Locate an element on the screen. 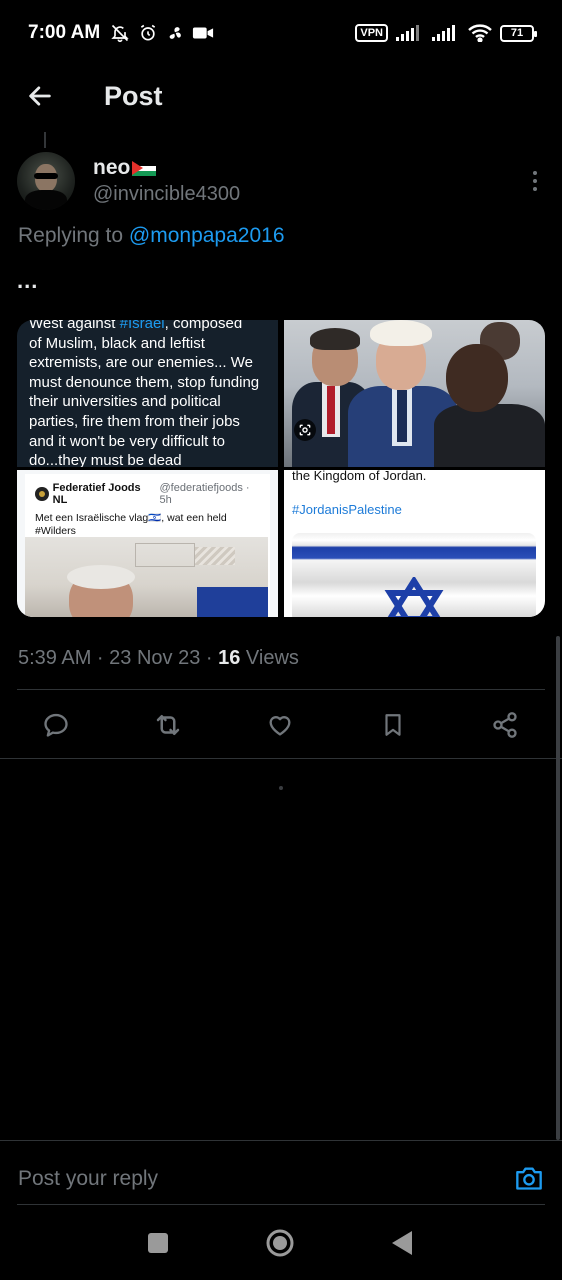 The width and height of the screenshot is (562, 1280). bookmark-button is located at coordinates (393, 725).